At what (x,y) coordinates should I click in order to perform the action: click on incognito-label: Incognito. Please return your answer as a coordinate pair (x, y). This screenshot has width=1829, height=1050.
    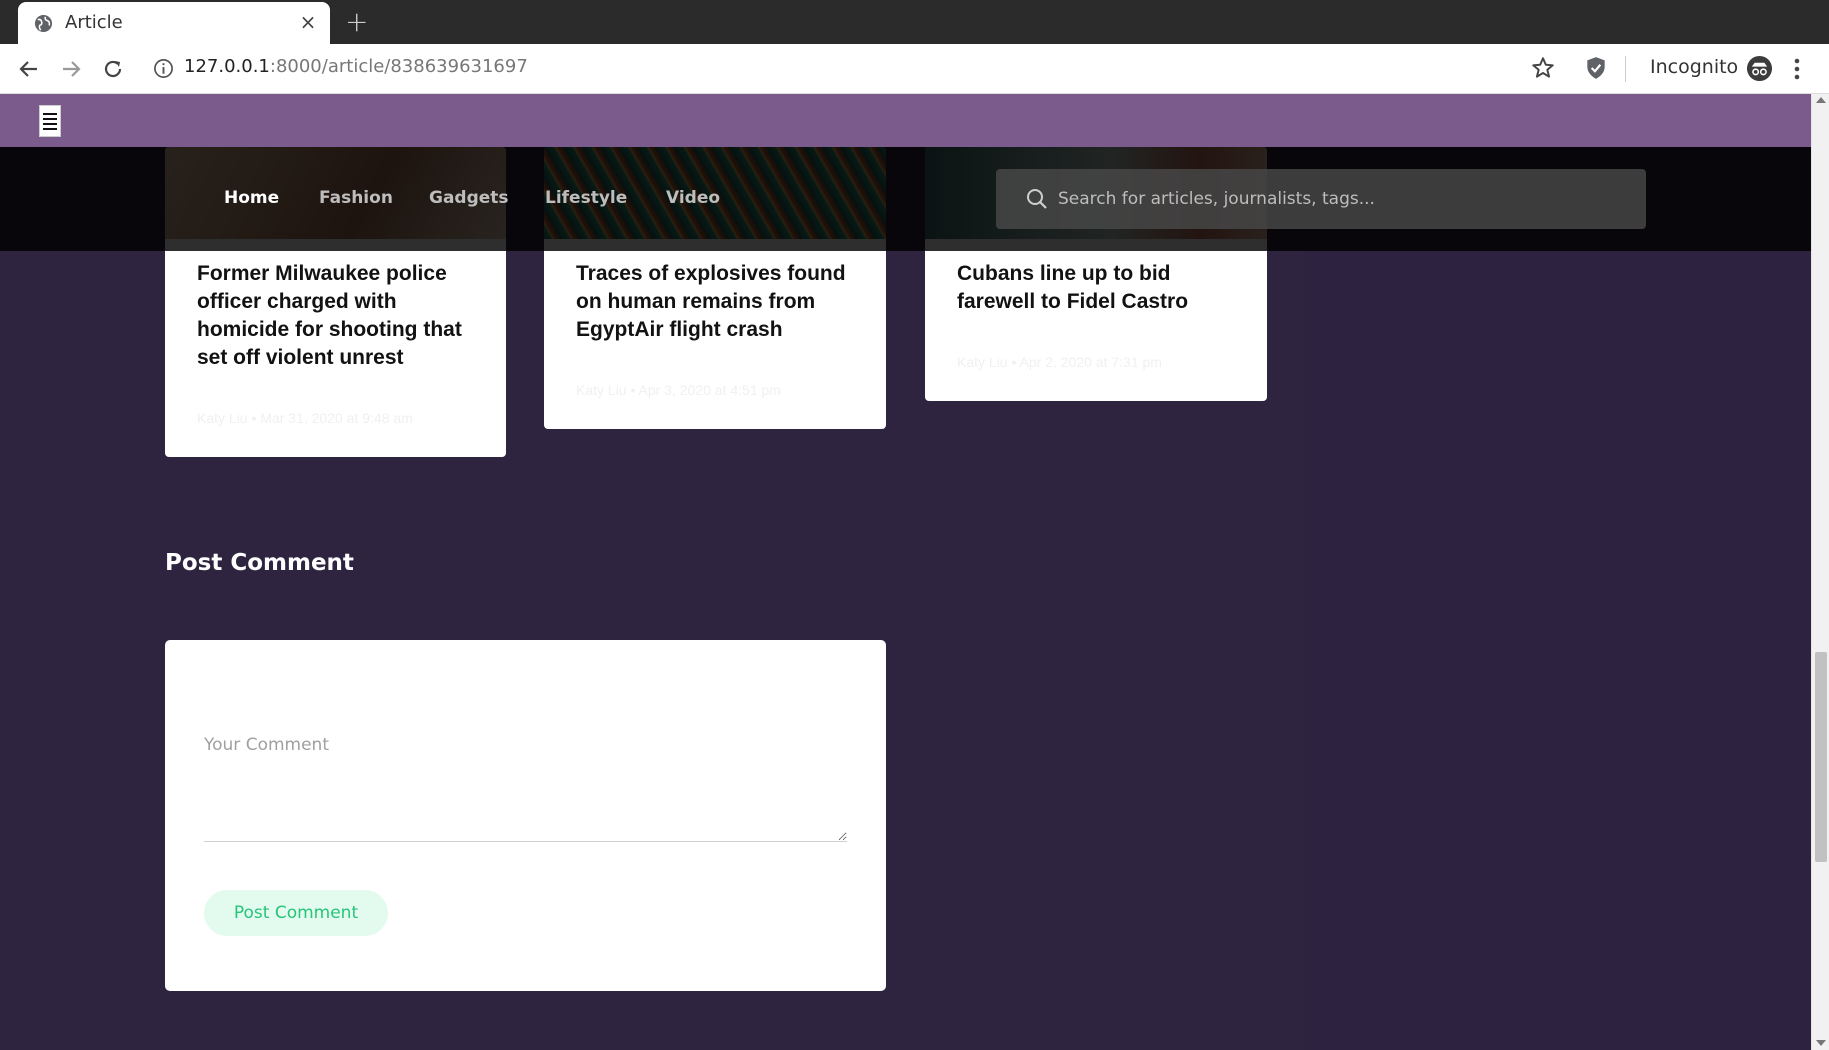
    Looking at the image, I should click on (1694, 67).